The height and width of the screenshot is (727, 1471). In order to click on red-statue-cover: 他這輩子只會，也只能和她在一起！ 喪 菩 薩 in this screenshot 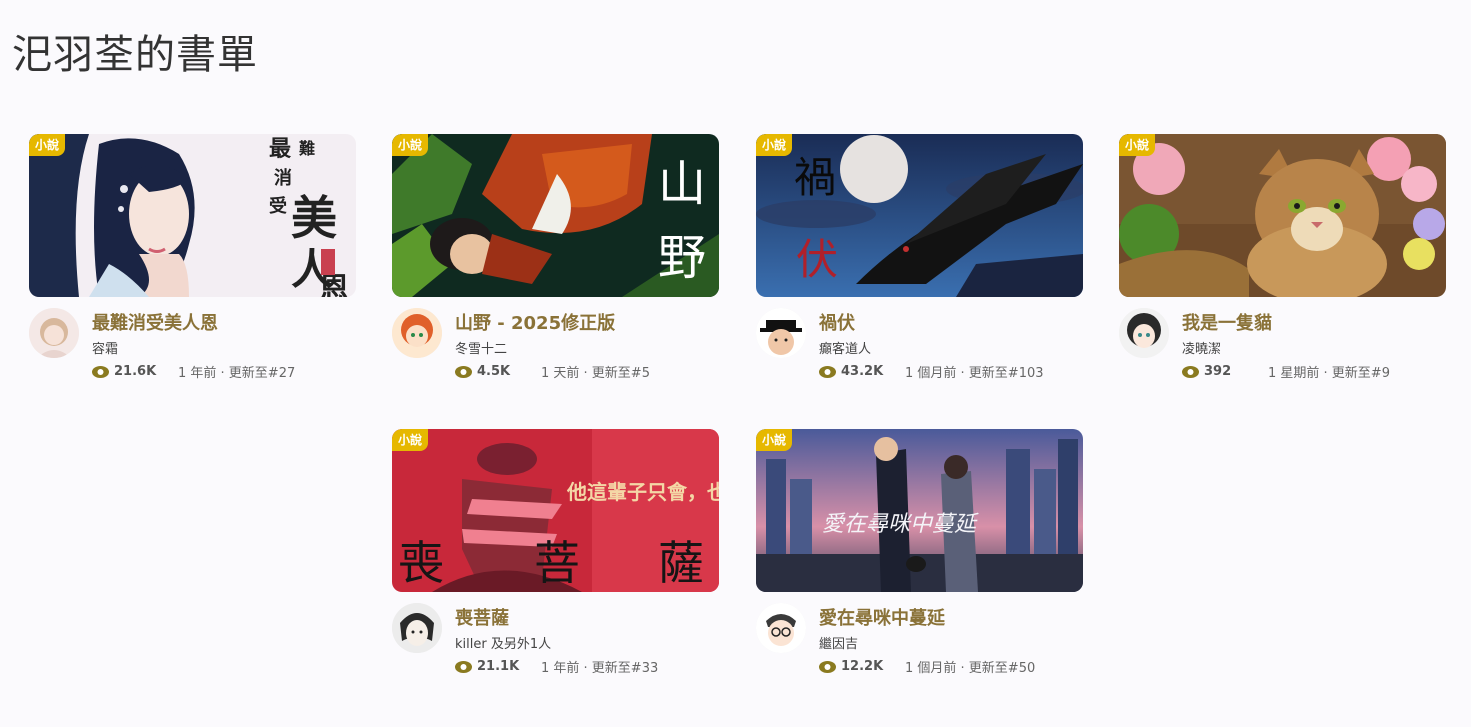, I will do `click(555, 510)`.